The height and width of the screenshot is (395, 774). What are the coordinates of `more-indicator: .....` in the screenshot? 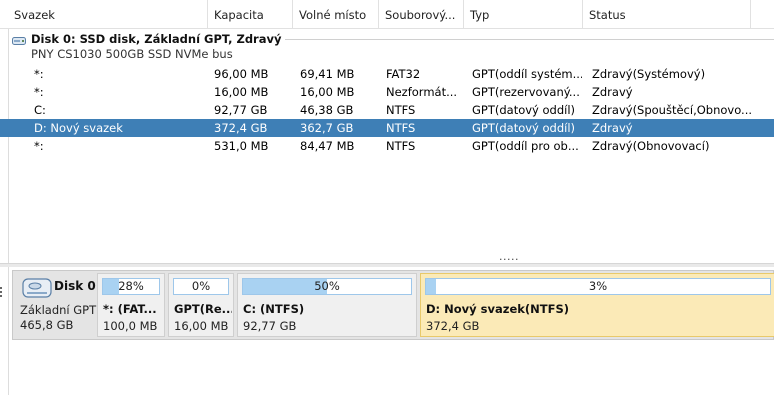 It's located at (509, 256).